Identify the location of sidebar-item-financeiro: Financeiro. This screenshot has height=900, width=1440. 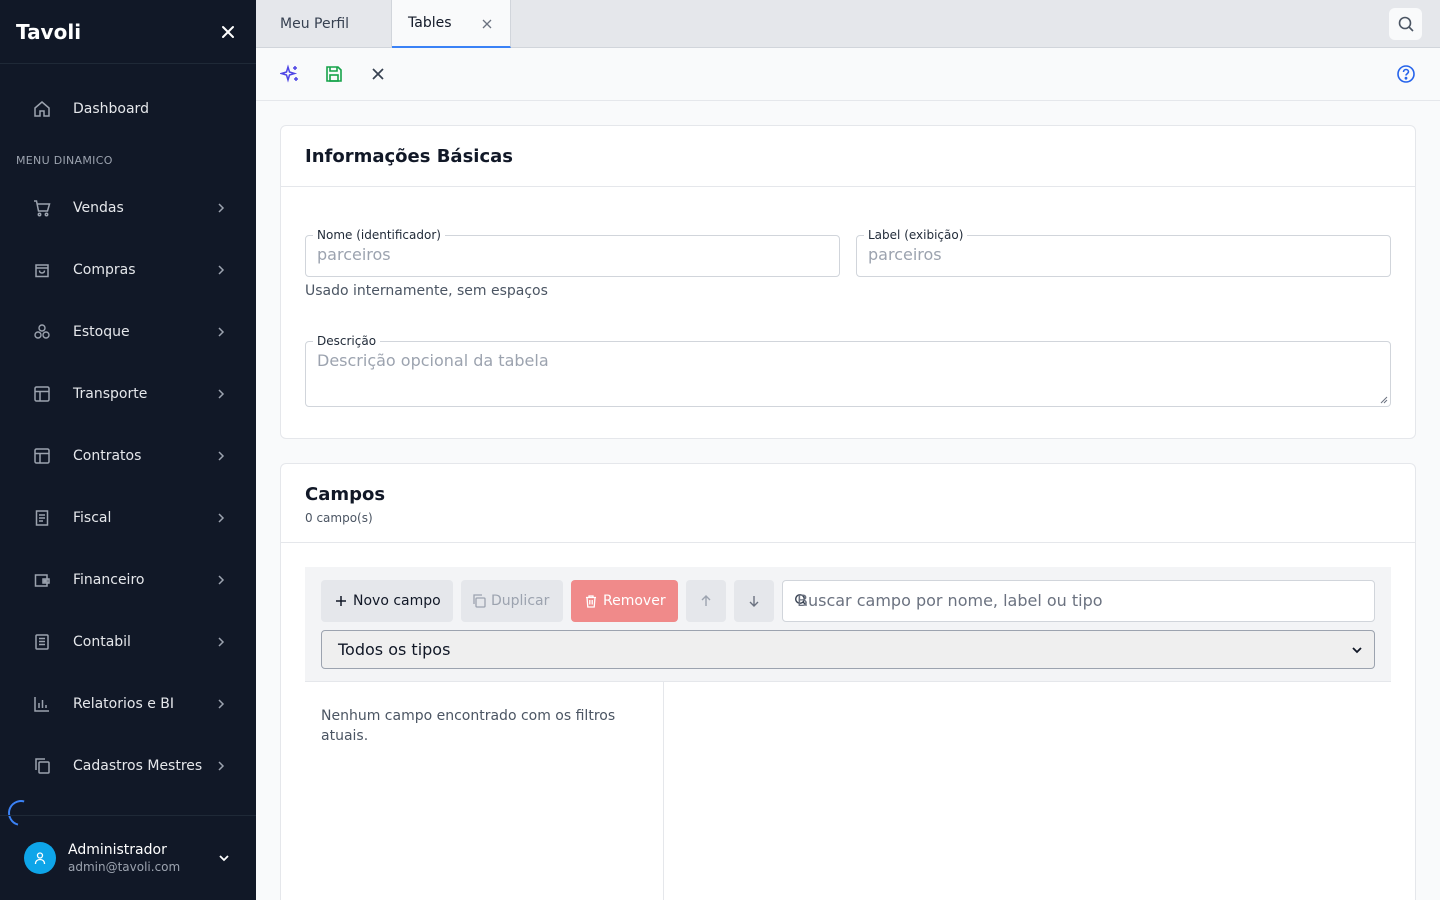
(128, 580).